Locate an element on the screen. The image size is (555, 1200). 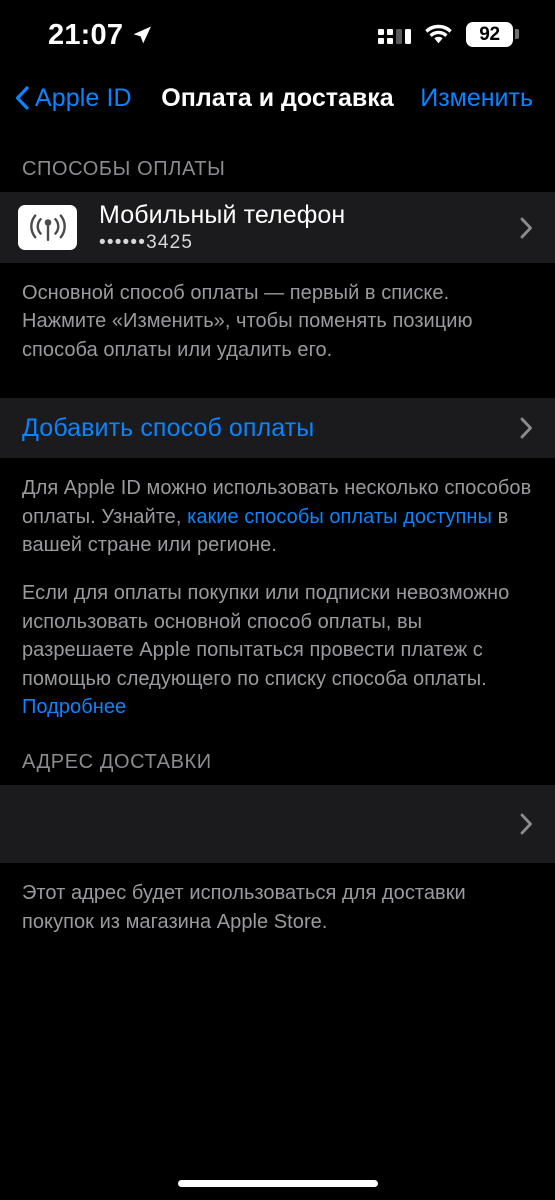
back-button: Apple ID is located at coordinates (73, 98).